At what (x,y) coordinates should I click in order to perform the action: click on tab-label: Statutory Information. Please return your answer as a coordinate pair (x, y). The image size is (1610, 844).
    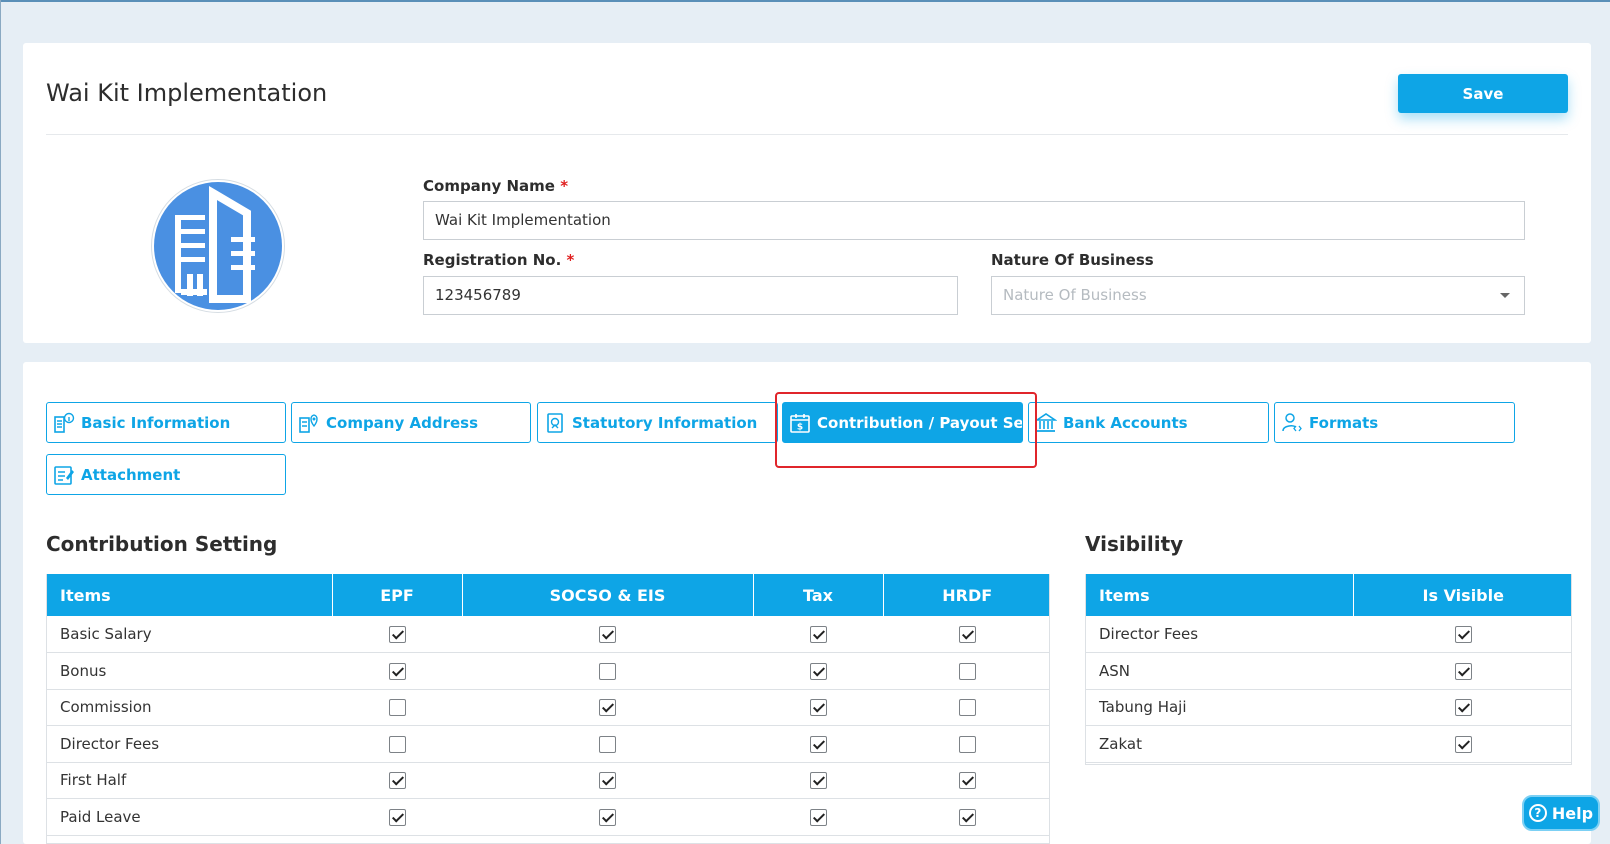
    Looking at the image, I should click on (665, 422).